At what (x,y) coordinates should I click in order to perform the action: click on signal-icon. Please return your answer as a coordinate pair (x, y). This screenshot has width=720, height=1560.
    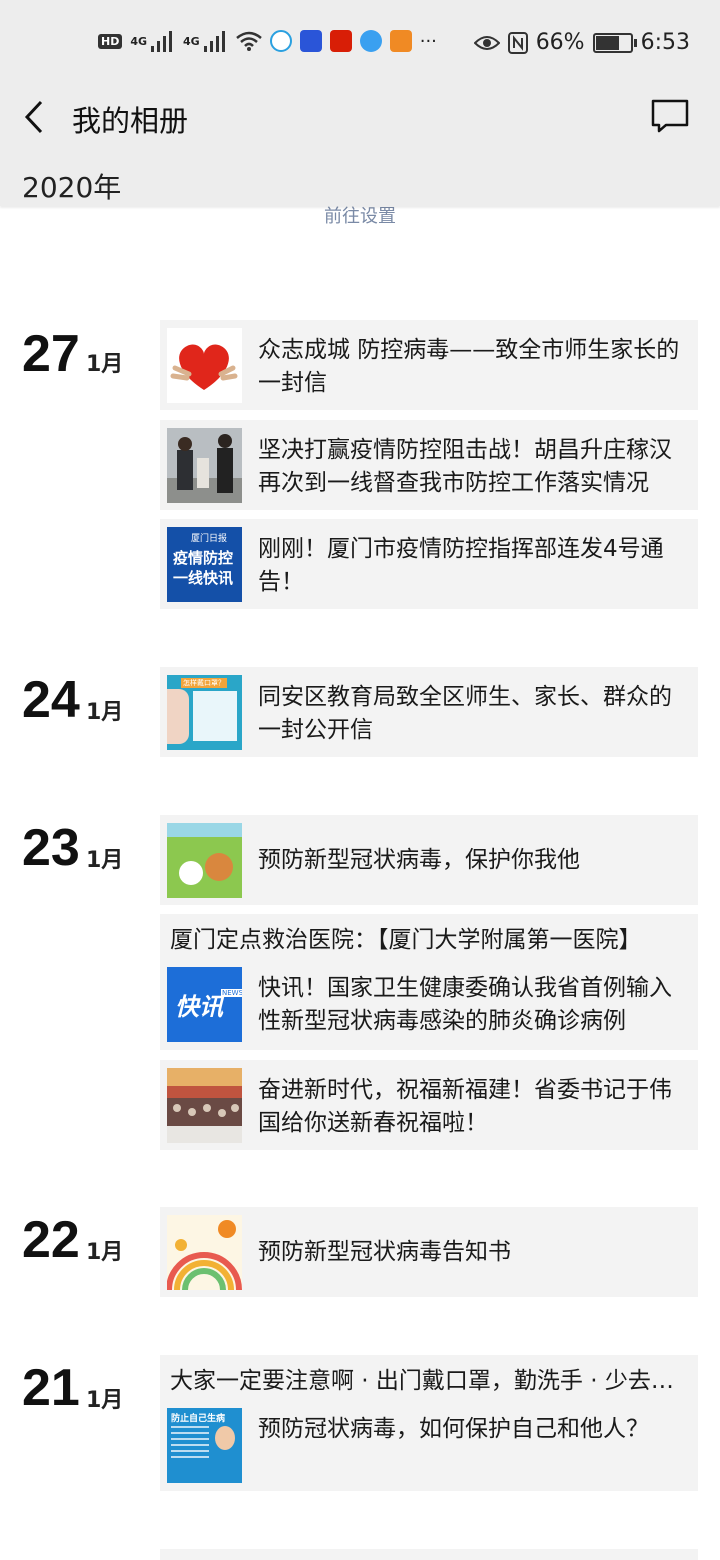
    Looking at the image, I should click on (162, 41).